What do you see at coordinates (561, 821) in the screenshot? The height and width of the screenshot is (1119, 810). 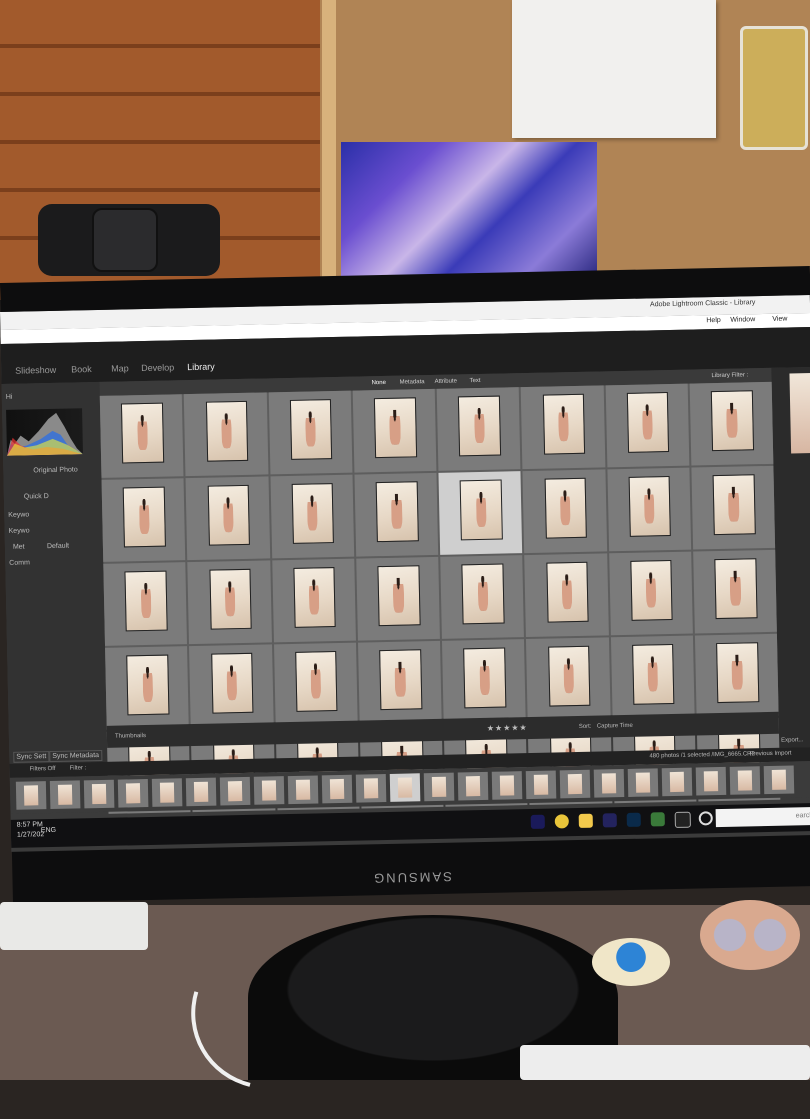 I see `chrome-icon` at bounding box center [561, 821].